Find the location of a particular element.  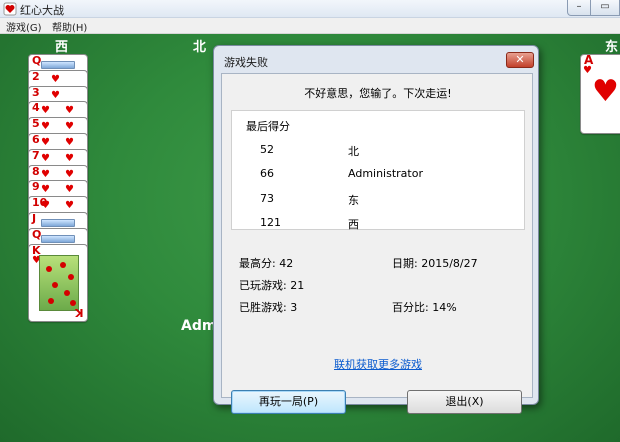

hearts-app-icon is located at coordinates (10, 9).